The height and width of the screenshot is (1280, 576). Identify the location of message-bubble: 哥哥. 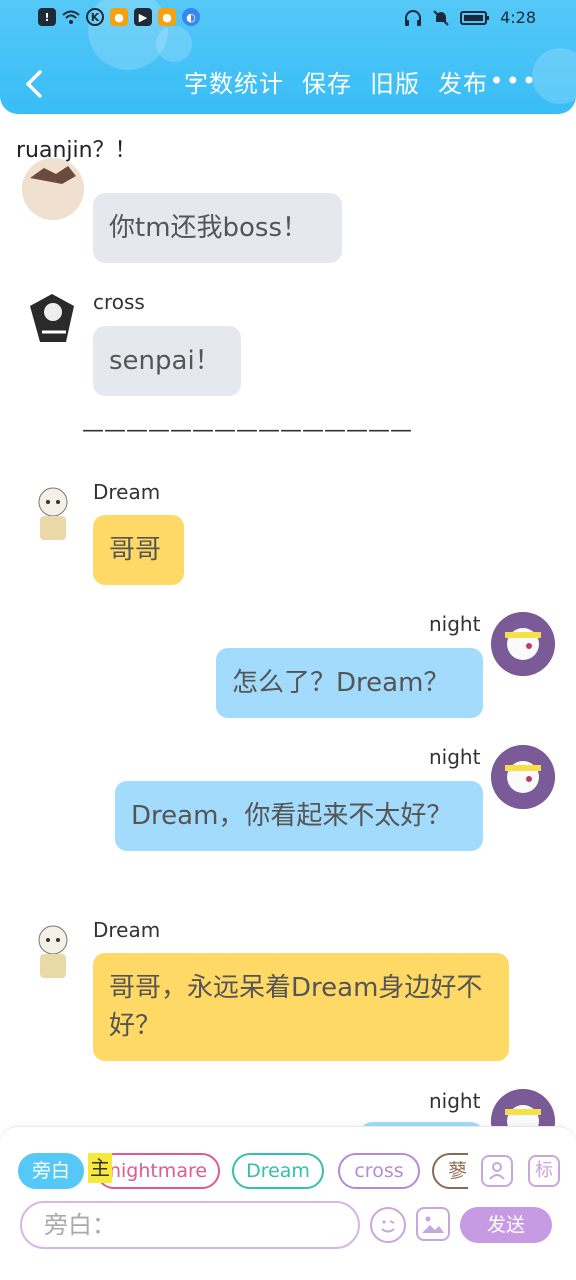
(138, 550).